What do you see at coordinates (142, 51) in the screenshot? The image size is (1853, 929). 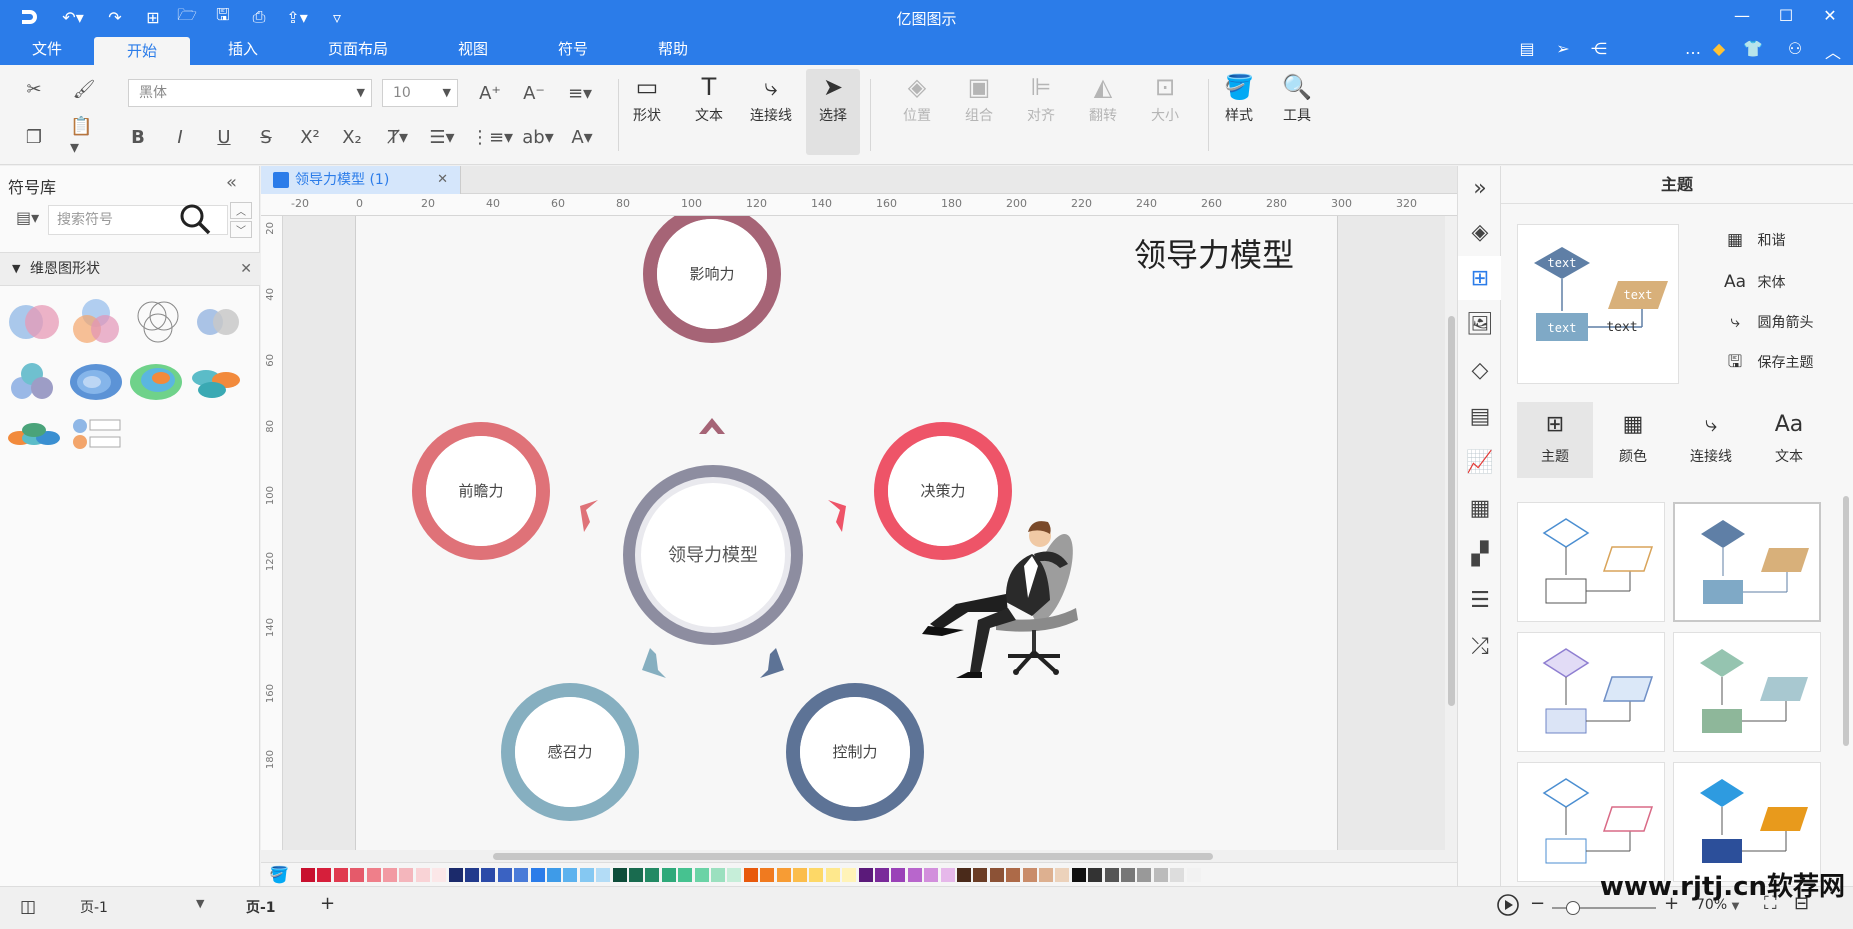 I see `menu-home: 开始` at bounding box center [142, 51].